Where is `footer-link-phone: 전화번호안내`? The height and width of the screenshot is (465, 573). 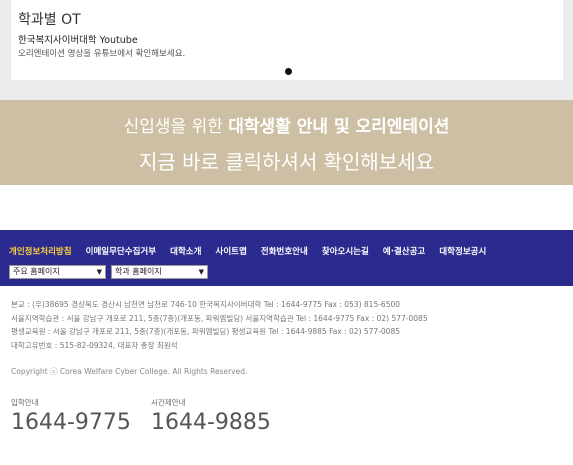
footer-link-phone: 전화번호안내 is located at coordinates (284, 251).